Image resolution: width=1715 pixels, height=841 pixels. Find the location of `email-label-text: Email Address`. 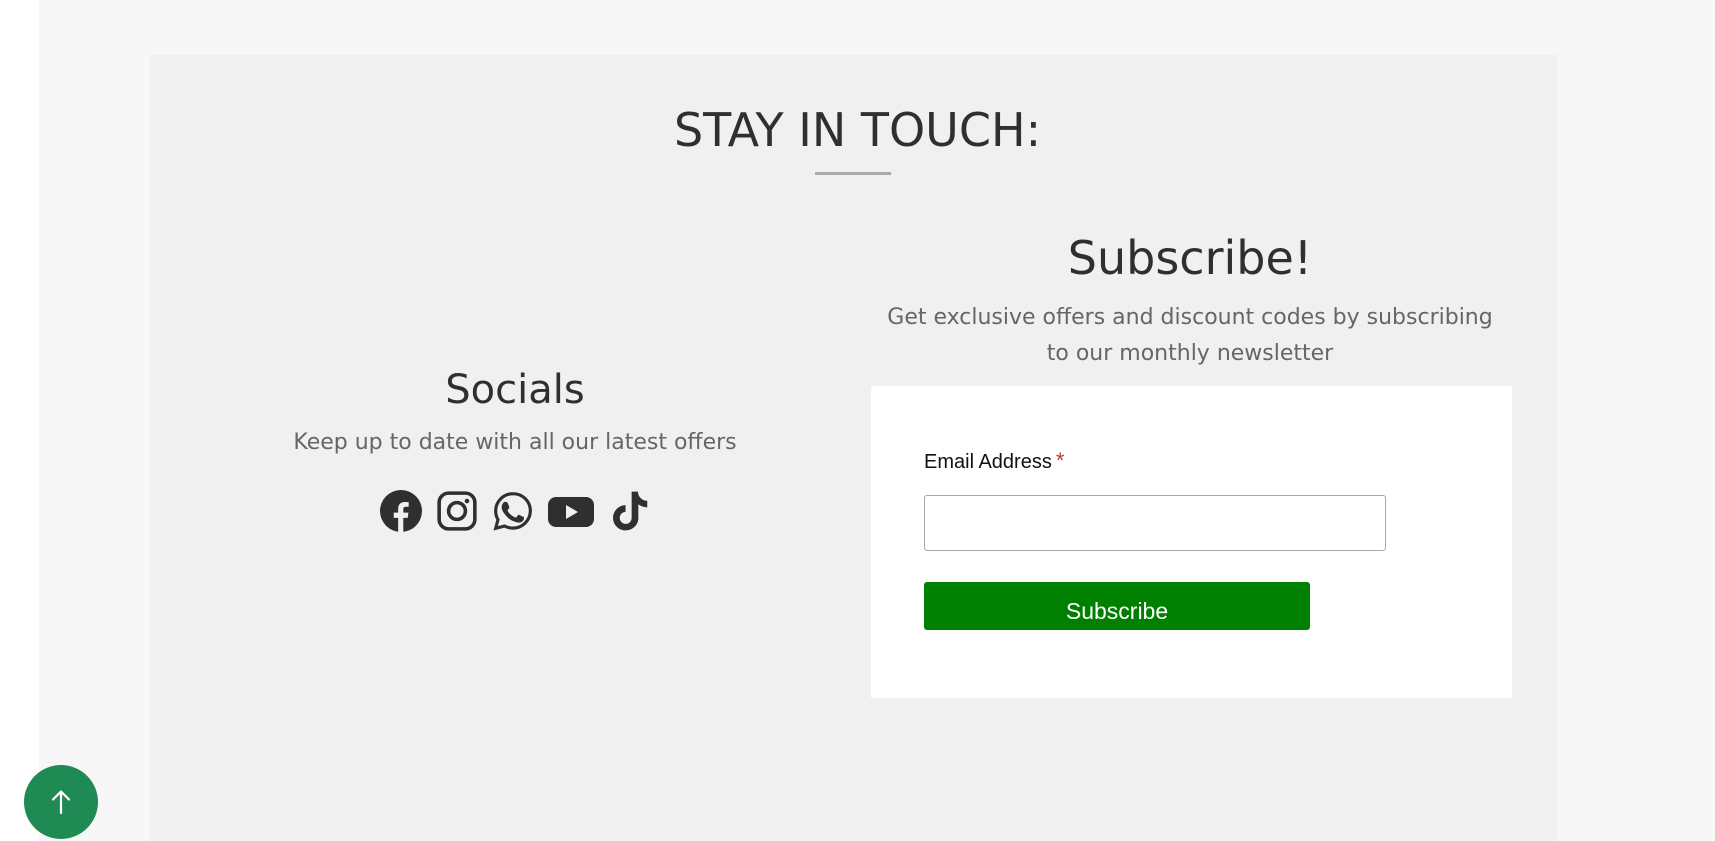

email-label-text: Email Address is located at coordinates (988, 462).